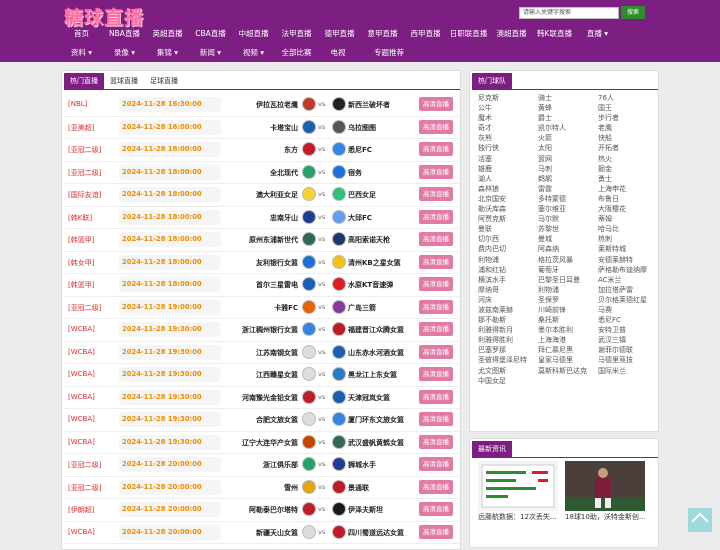 The image size is (720, 550). Describe the element at coordinates (568, 270) in the screenshot. I see `team-link: 葡萄牙` at that location.